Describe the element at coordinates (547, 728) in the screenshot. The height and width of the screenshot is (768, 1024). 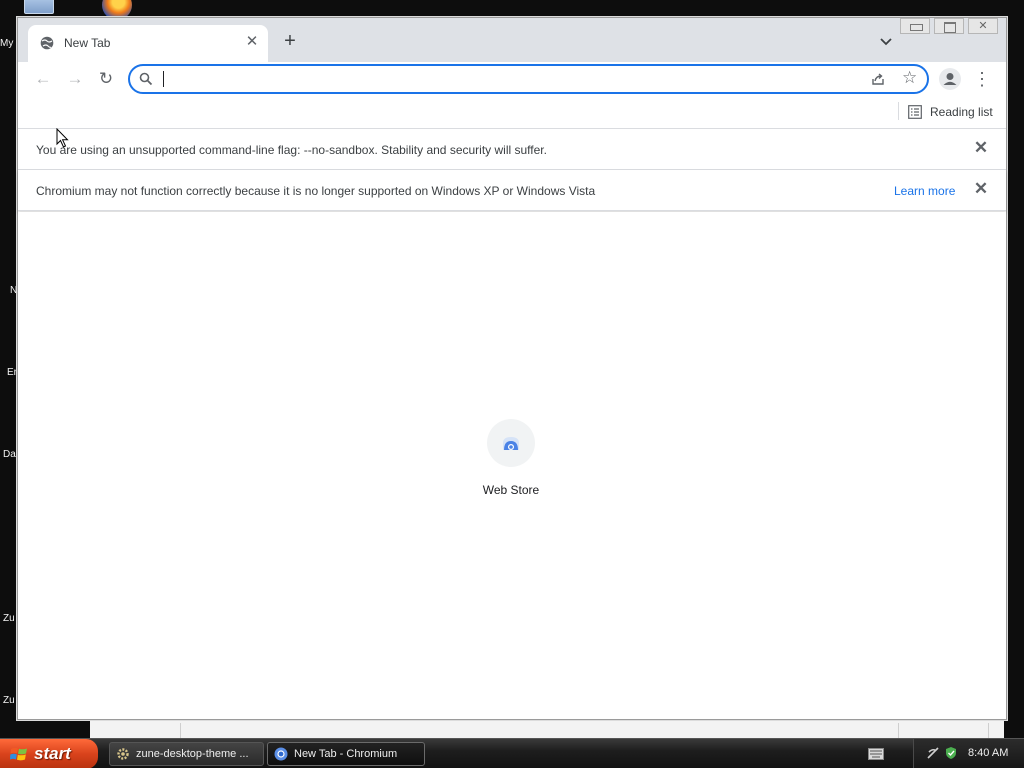
I see `background-window` at that location.